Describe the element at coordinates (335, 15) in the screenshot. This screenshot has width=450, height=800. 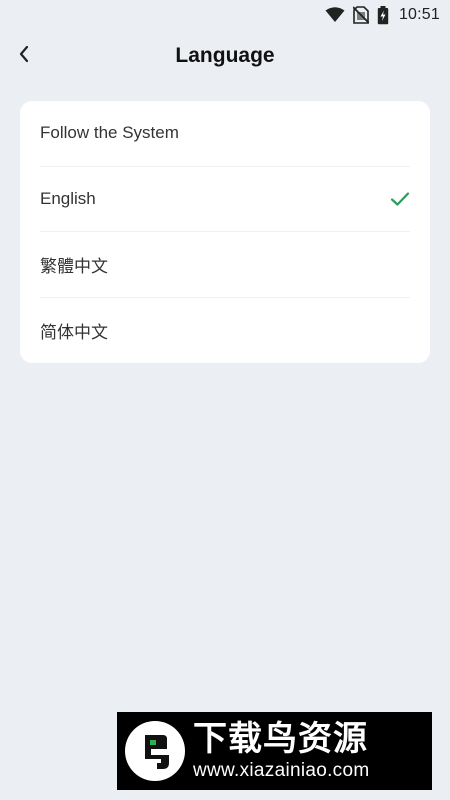
I see `wifi-icon` at that location.